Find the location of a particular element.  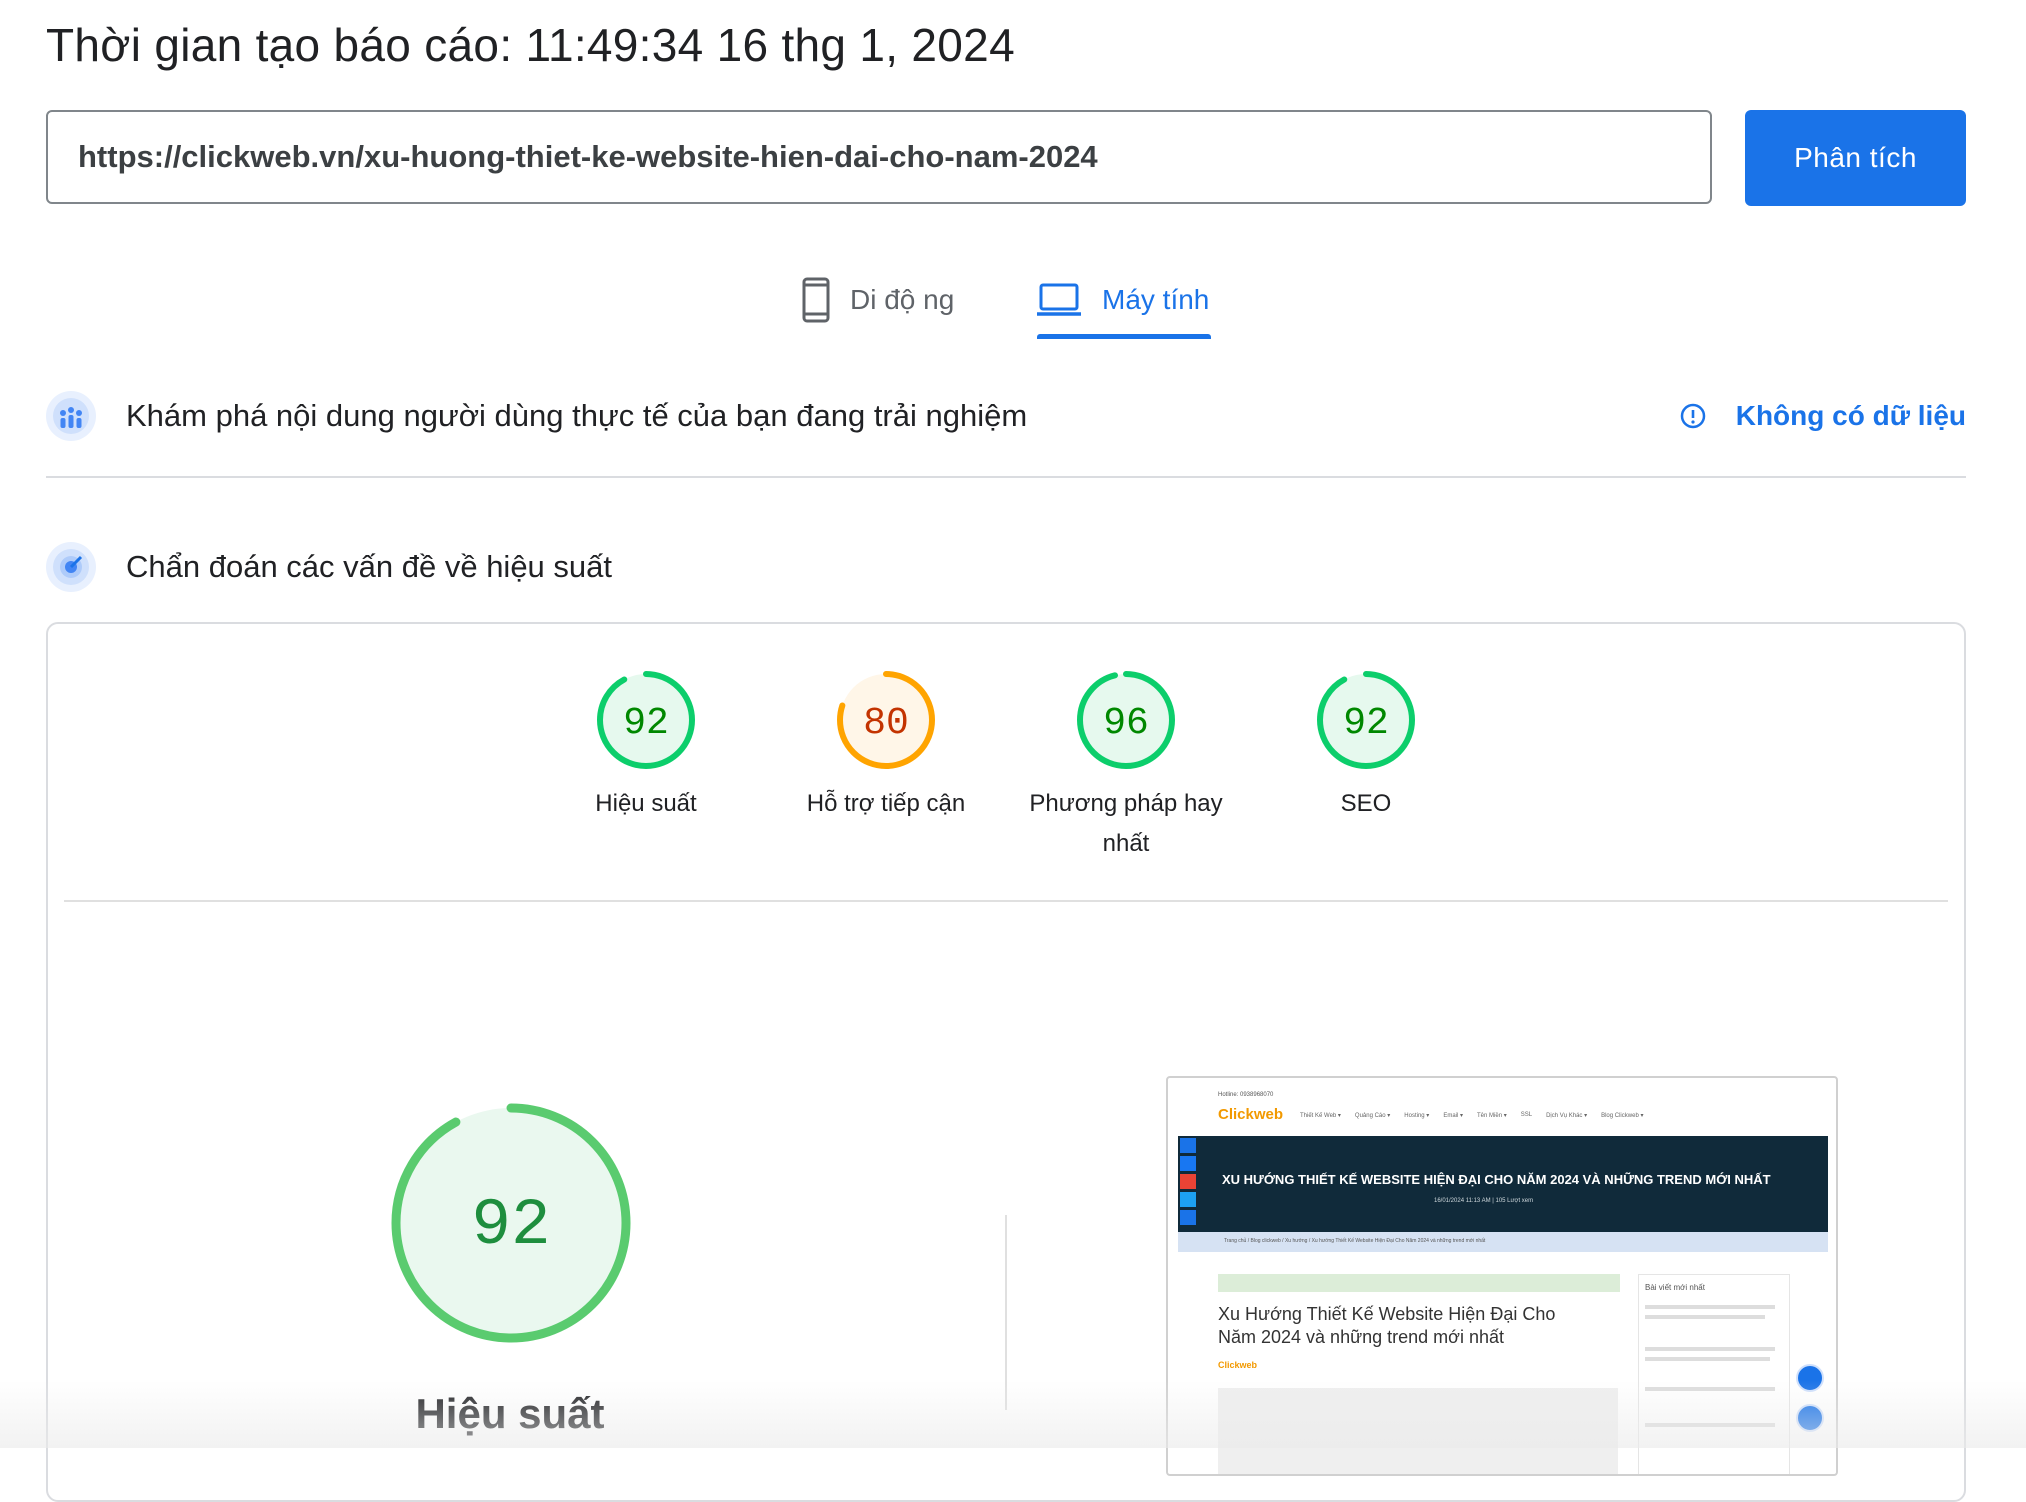

screenshot-author-logo: Clickweb is located at coordinates (1238, 1365).